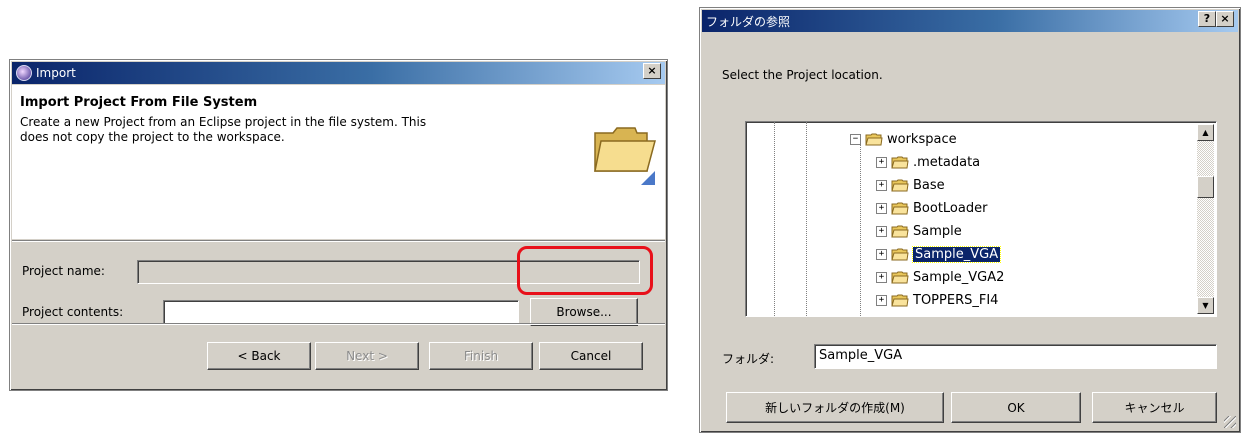  Describe the element at coordinates (748, 21) in the screenshot. I see `browse-title: フォルダの参照` at that location.